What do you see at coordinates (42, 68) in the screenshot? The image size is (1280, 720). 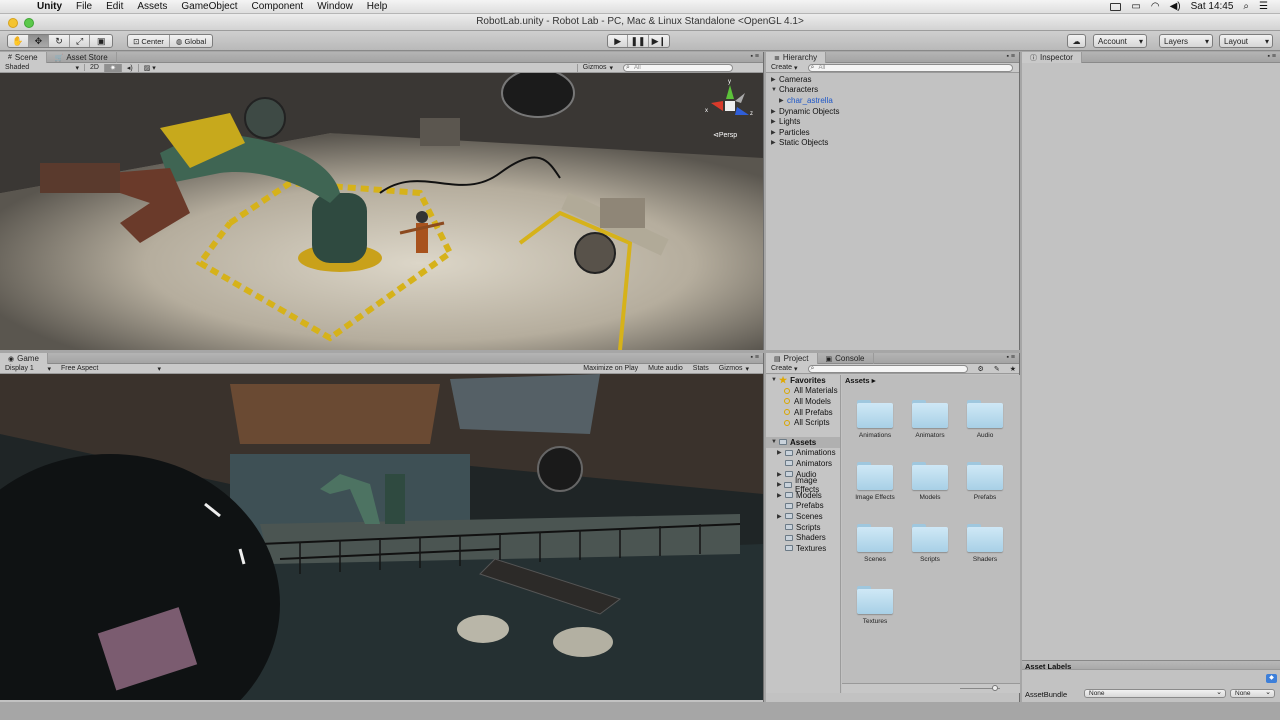 I see `shading-mode-dropdown: Shaded ▾` at bounding box center [42, 68].